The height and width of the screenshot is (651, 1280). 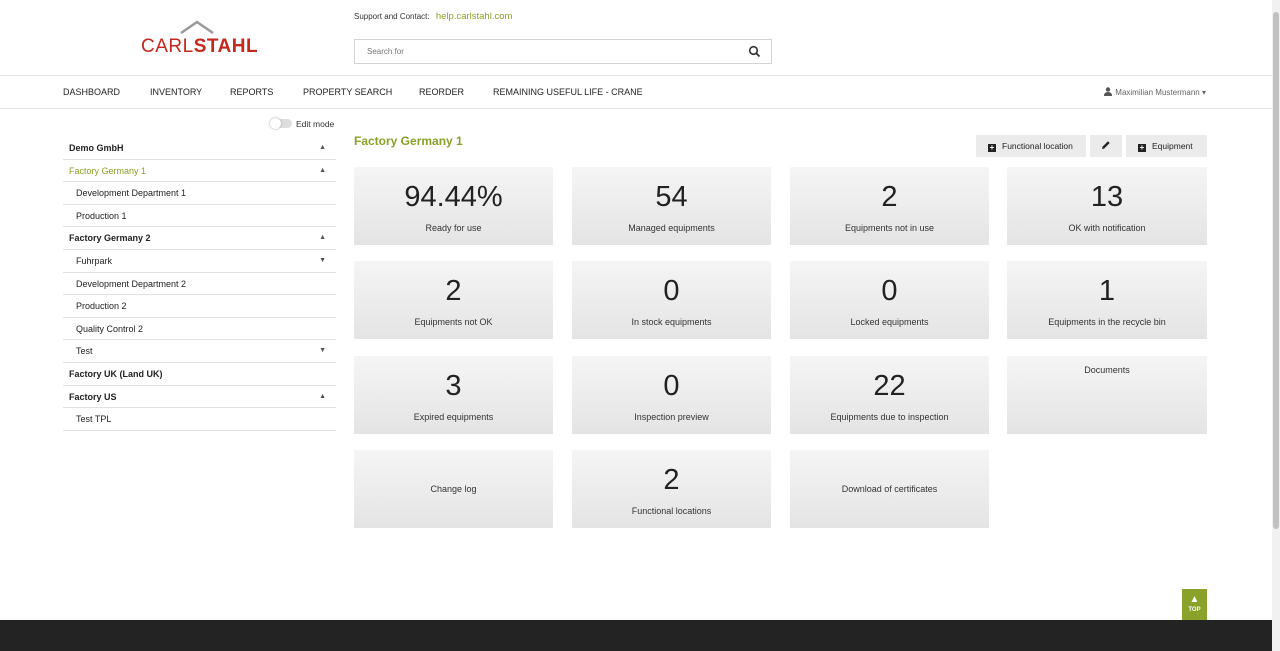 I want to click on scrollbar, so click(x=1276, y=325).